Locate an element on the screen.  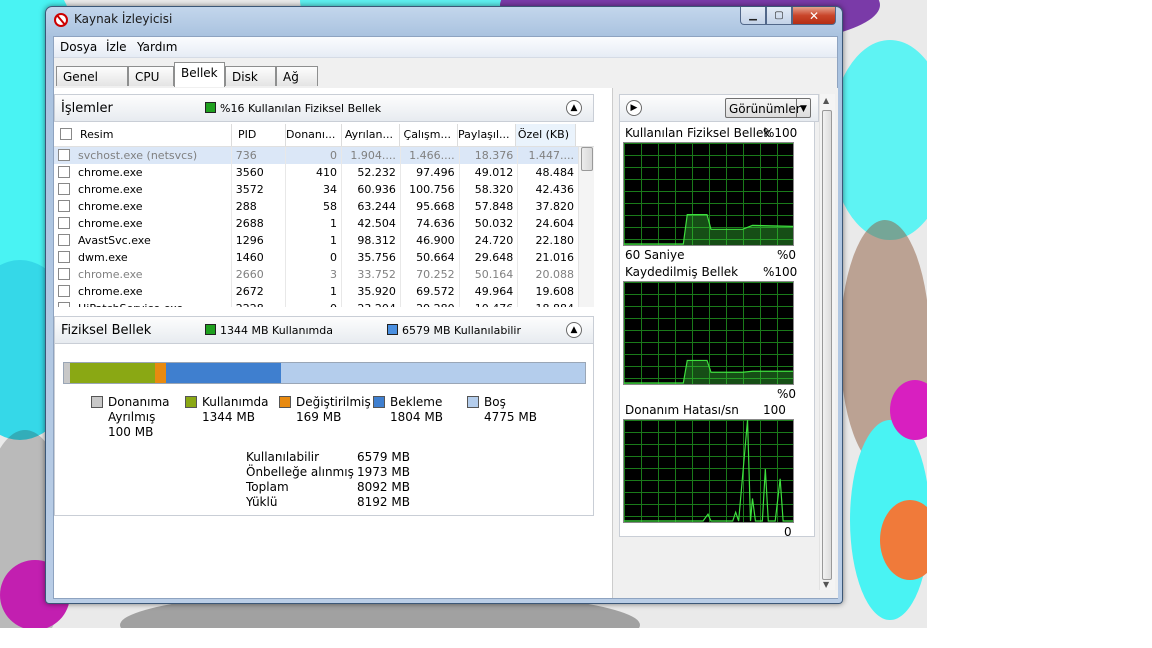
table-cell: 2660 is located at coordinates (258, 274).